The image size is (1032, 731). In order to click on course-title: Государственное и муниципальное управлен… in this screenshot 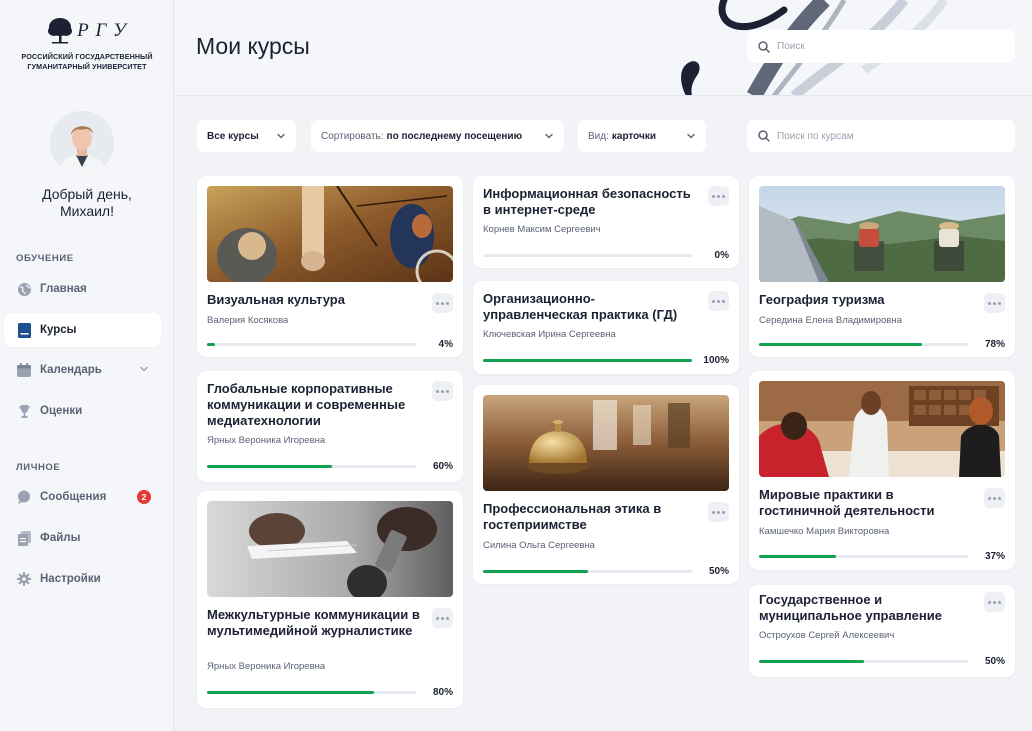, I will do `click(866, 608)`.